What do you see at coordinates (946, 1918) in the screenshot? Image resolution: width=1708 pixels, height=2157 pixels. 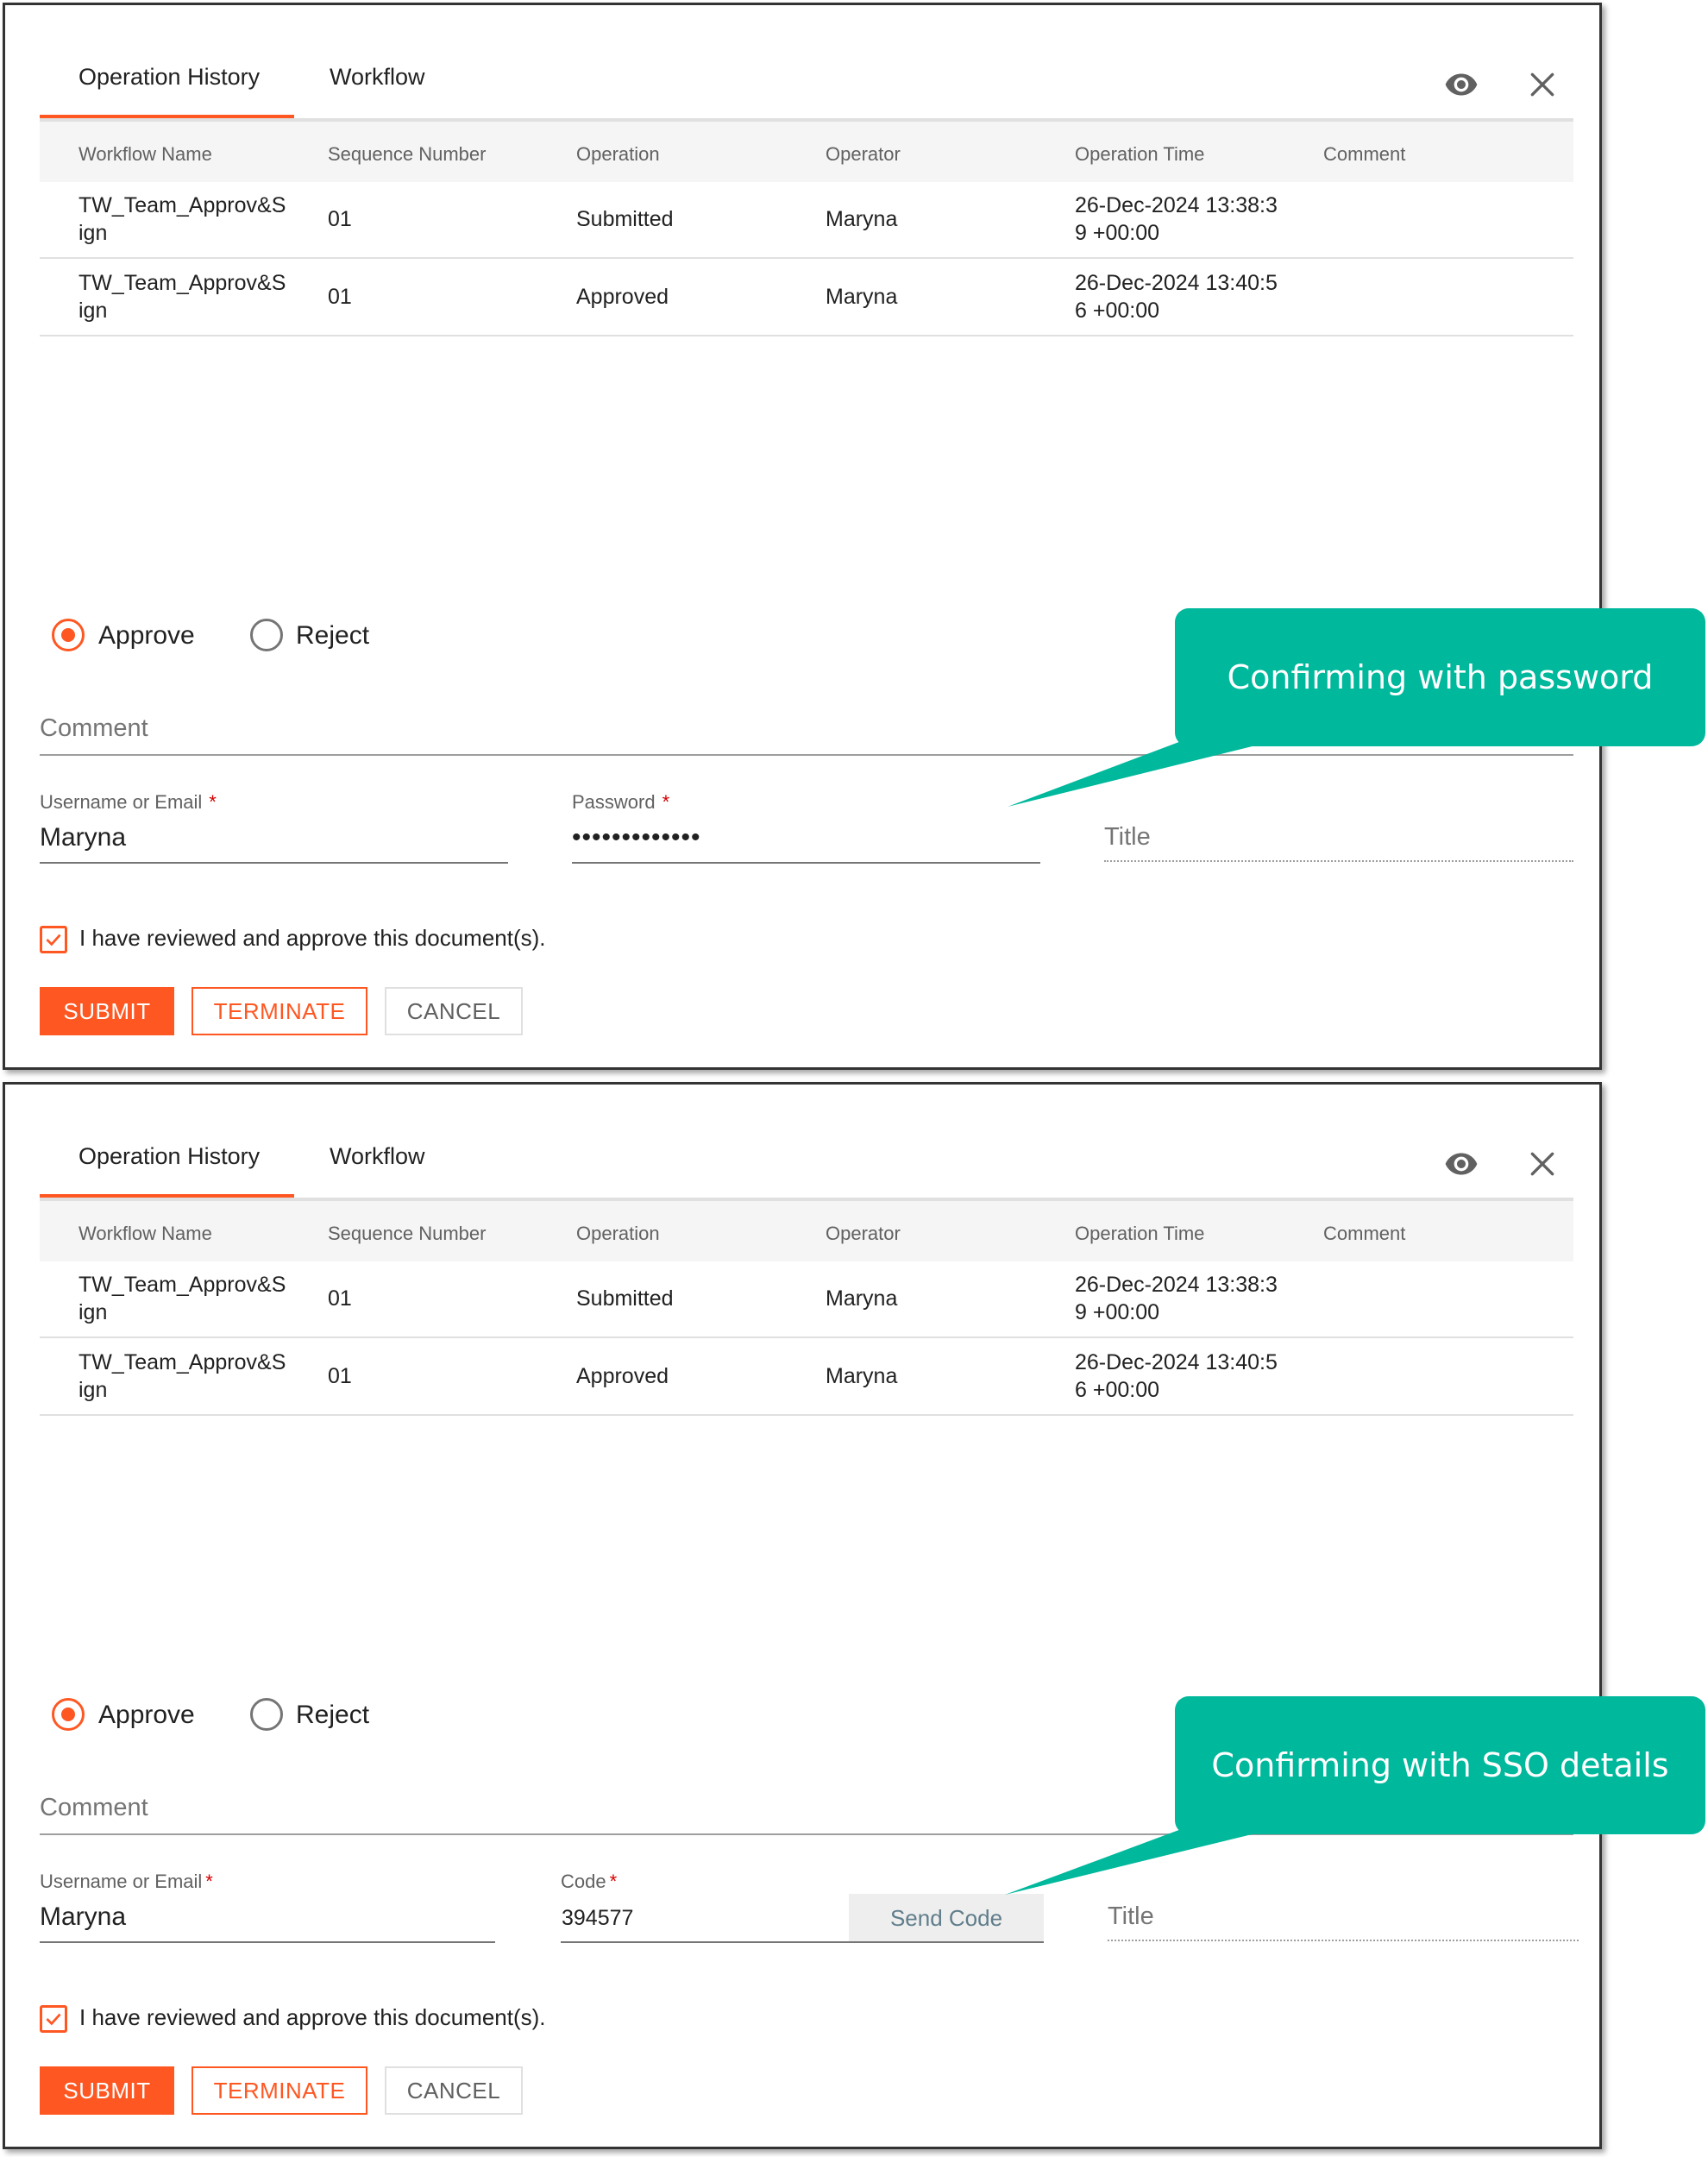 I see `send-code-button: Send Code` at bounding box center [946, 1918].